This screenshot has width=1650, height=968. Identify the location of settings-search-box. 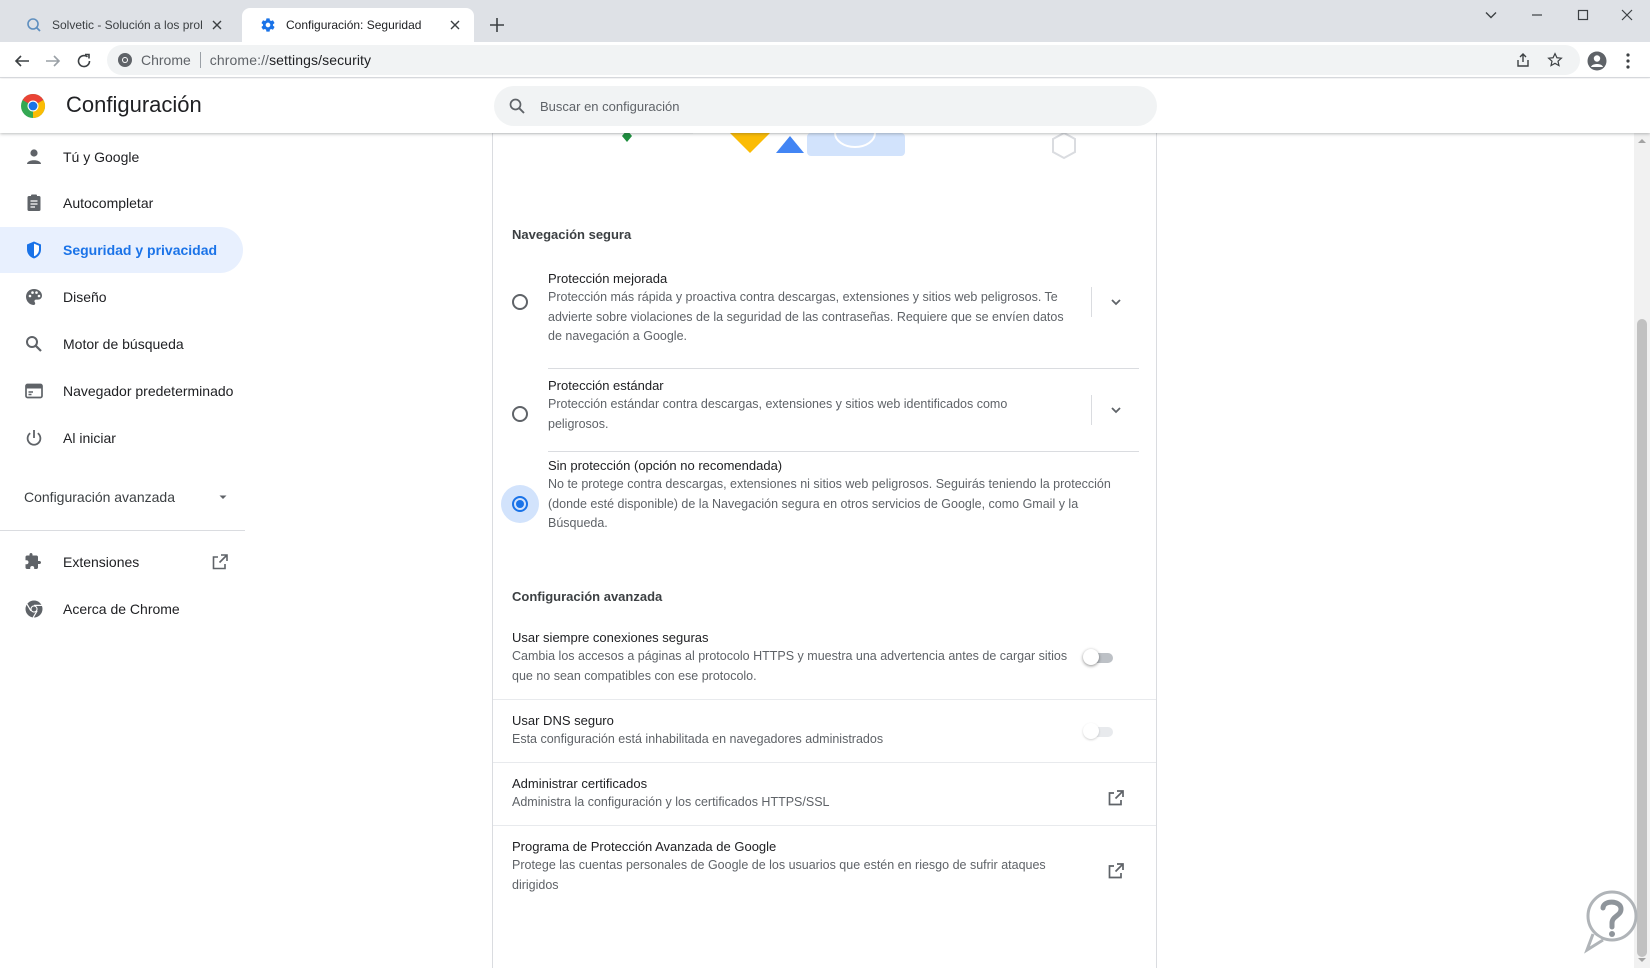
(825, 106).